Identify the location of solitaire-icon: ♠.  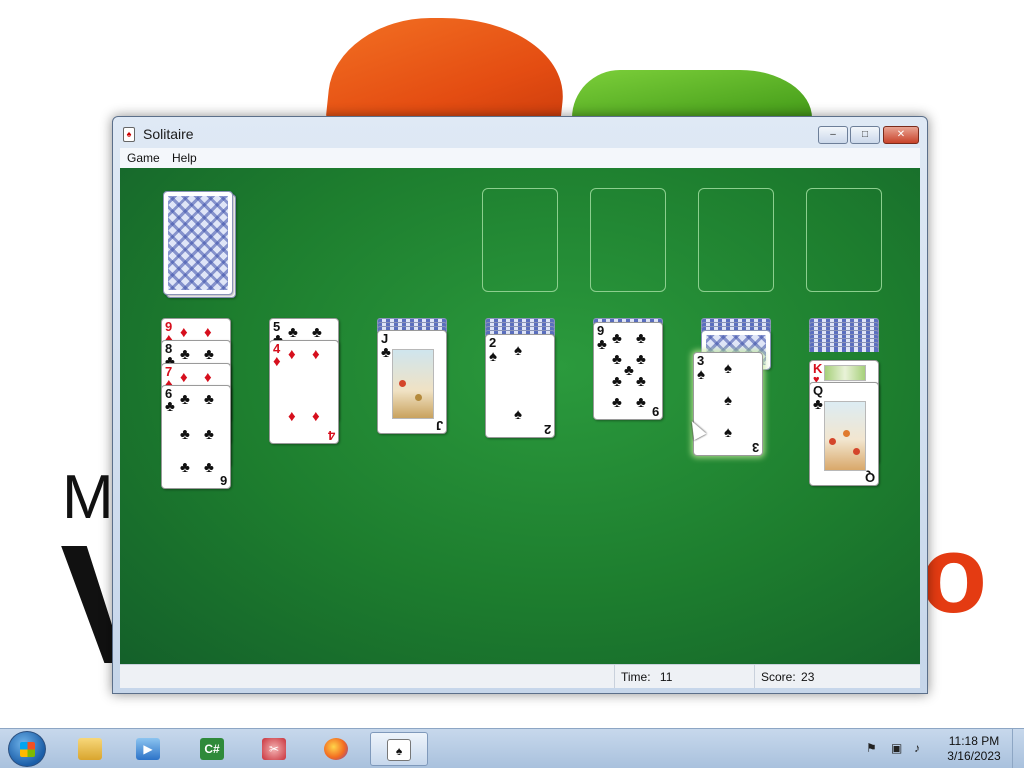
(399, 750).